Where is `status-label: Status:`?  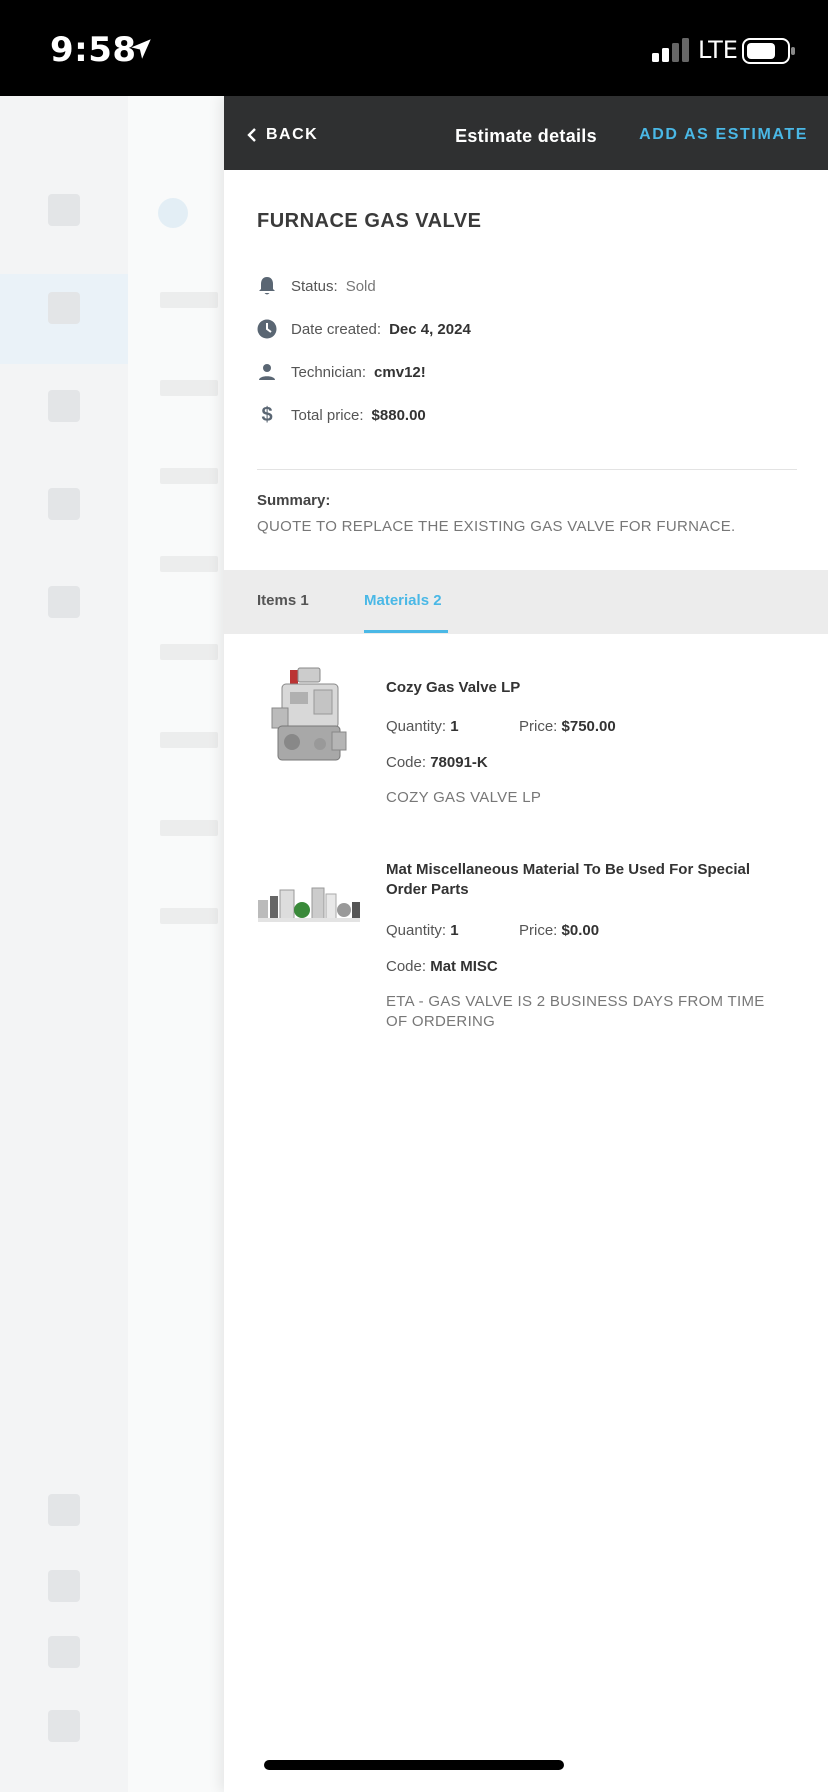
status-label: Status: is located at coordinates (314, 286).